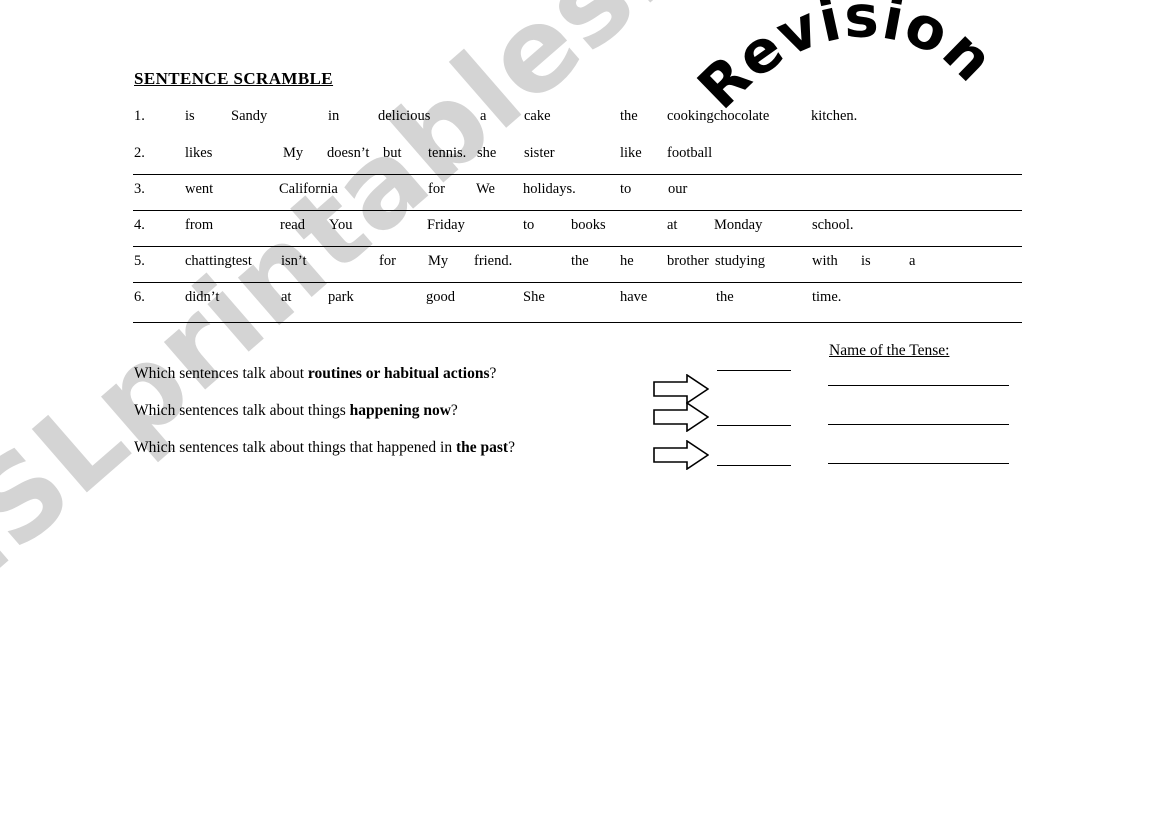 The height and width of the screenshot is (821, 1169). What do you see at coordinates (487, 153) in the screenshot?
I see `scramble-word: she` at bounding box center [487, 153].